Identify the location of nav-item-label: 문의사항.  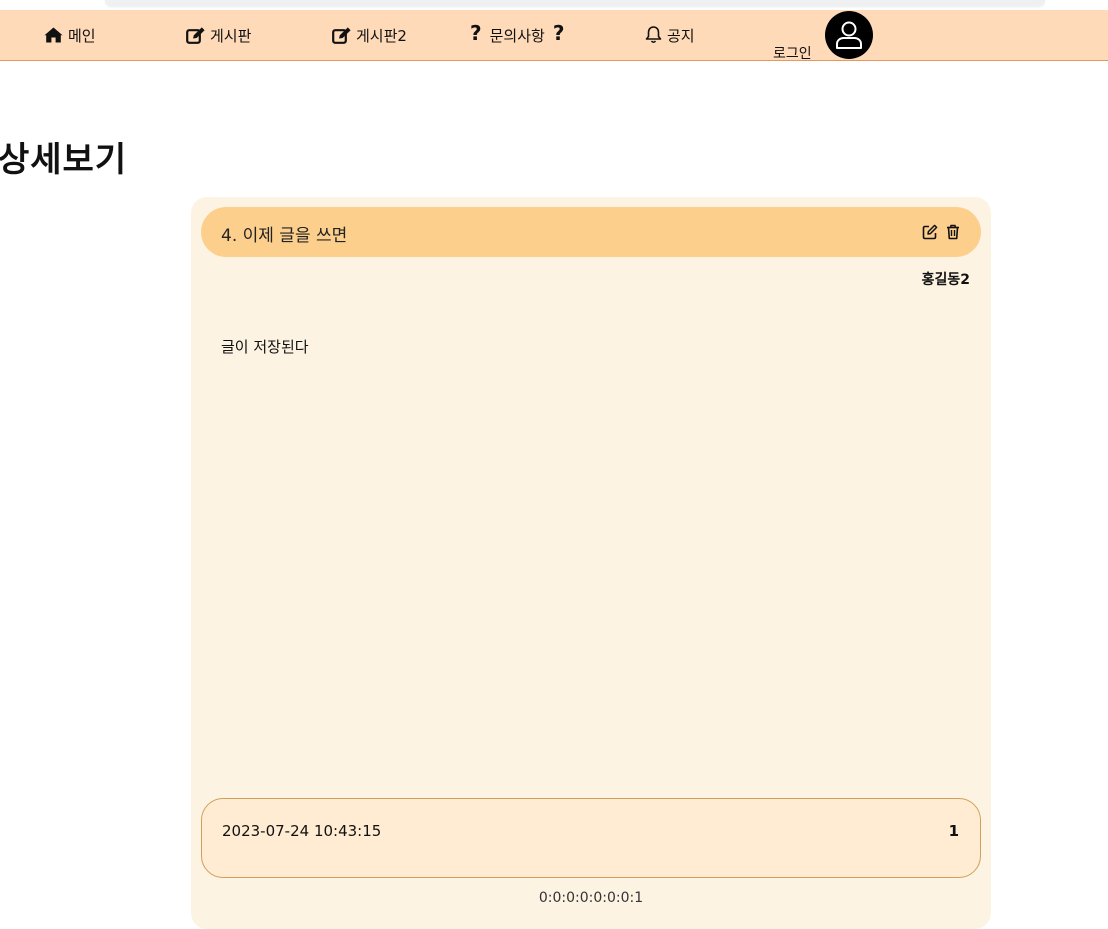
(517, 35).